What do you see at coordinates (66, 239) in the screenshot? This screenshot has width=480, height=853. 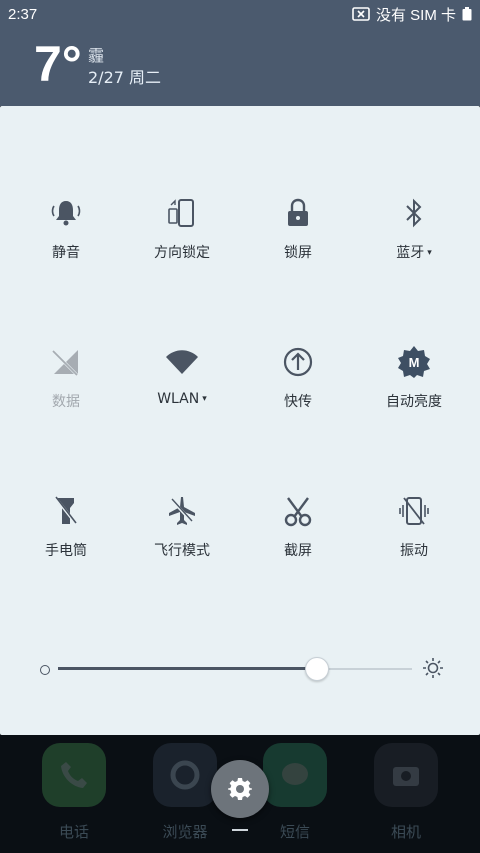 I see `tile-mute: 静音` at bounding box center [66, 239].